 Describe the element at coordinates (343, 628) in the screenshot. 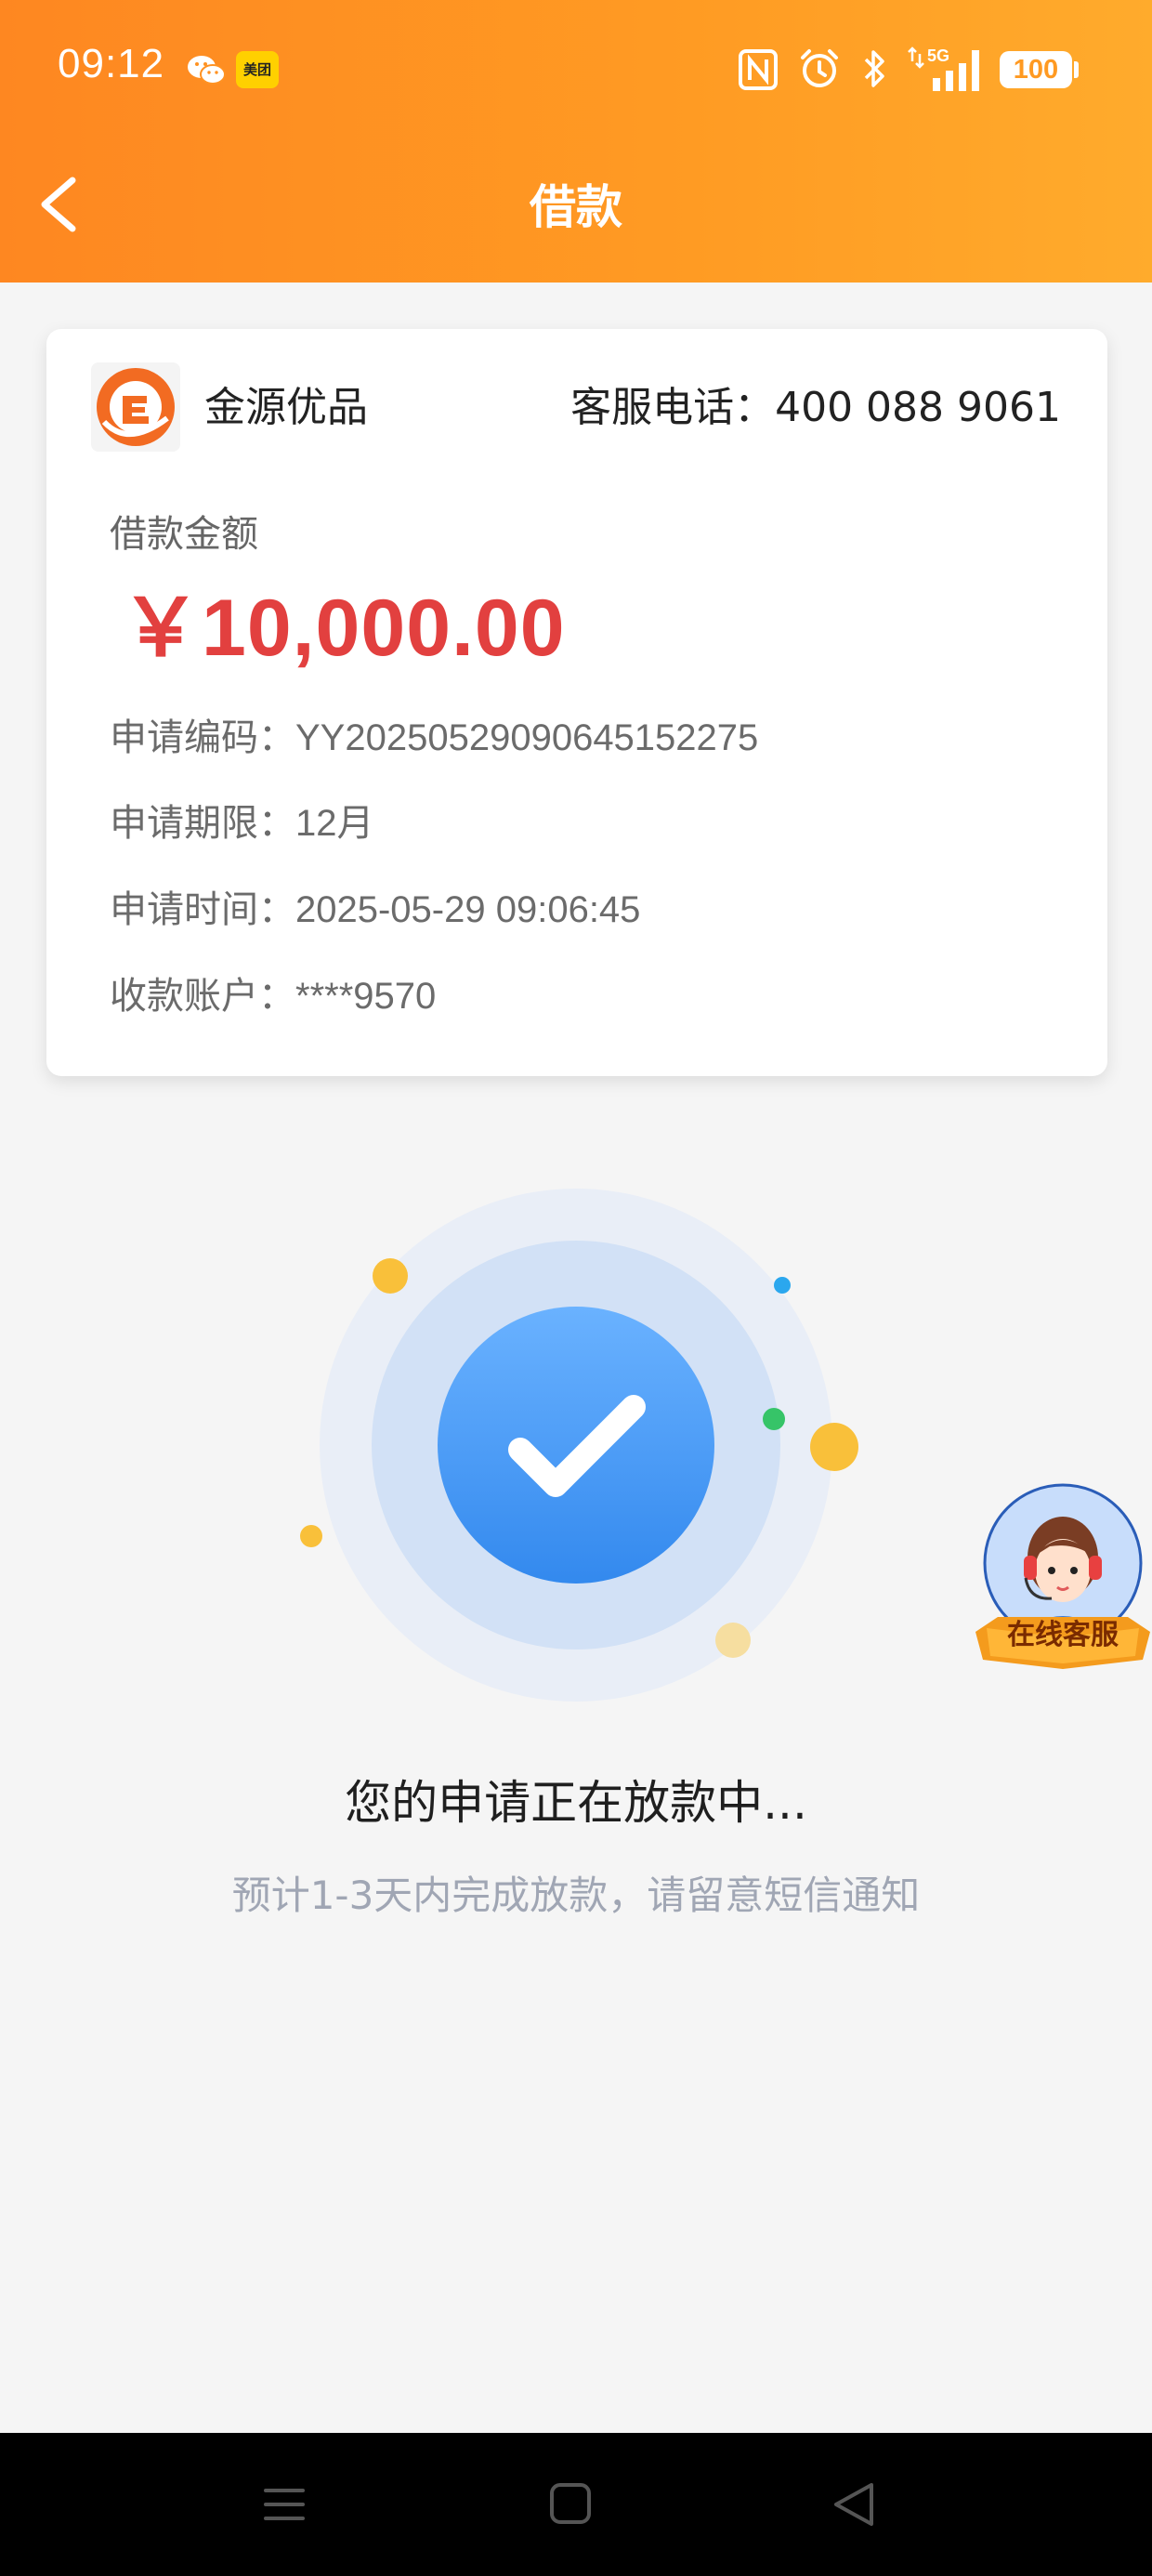

I see `loan-amount: ￥10,000.00` at that location.